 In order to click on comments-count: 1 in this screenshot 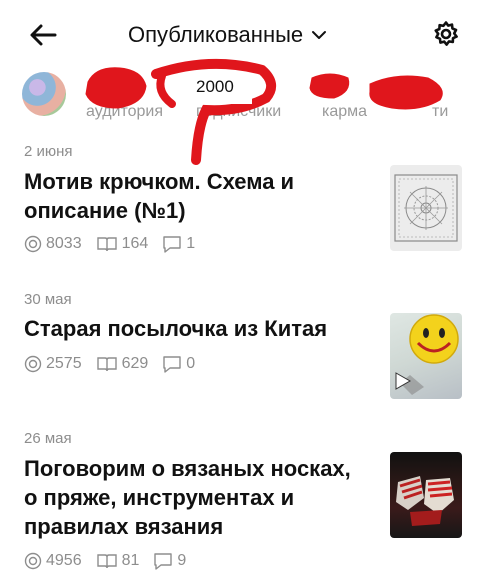, I will do `click(191, 243)`.